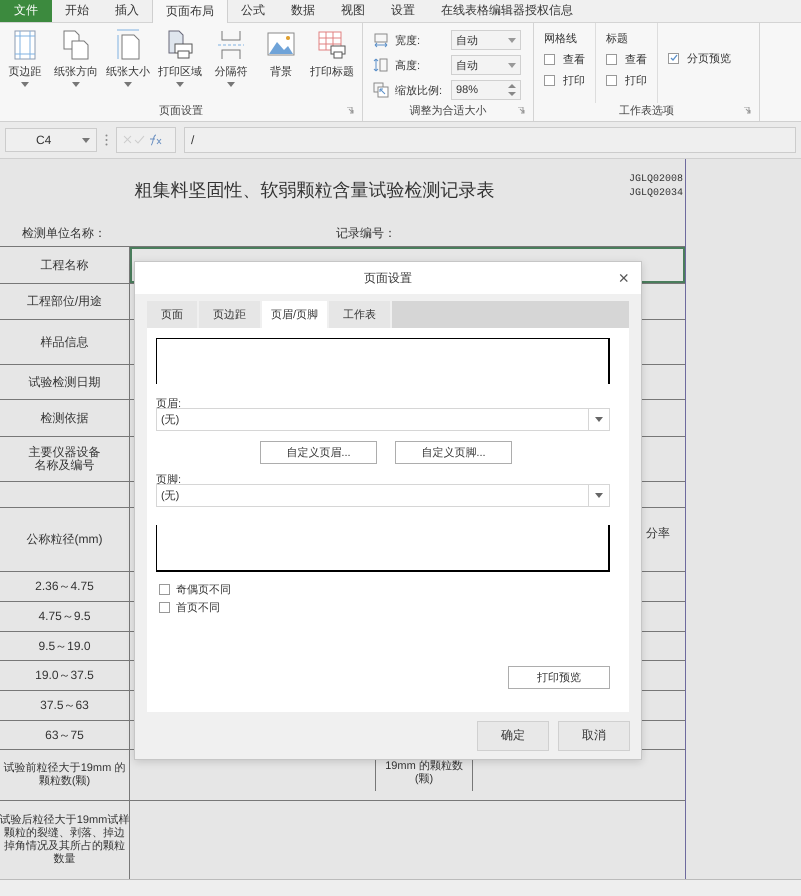  I want to click on field-label: 记录编号：, so click(366, 233).